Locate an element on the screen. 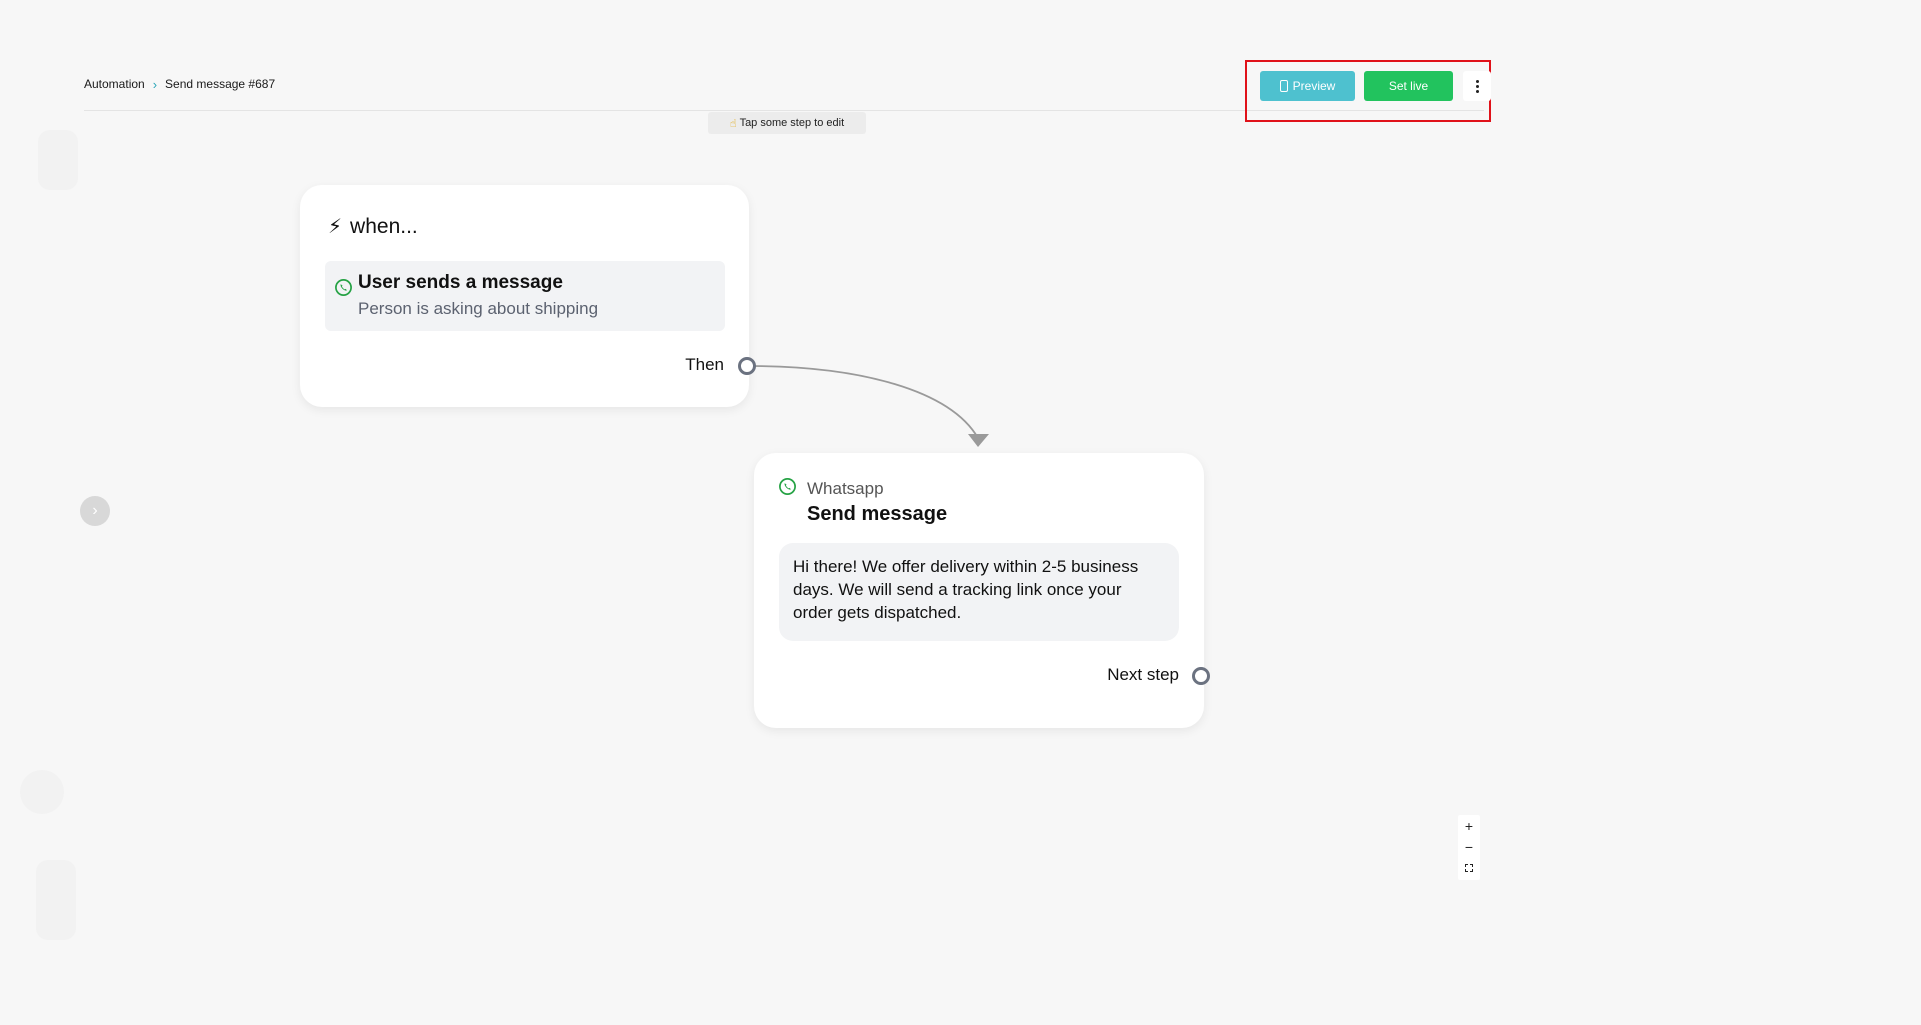  next-step-label: Next step is located at coordinates (1143, 674).